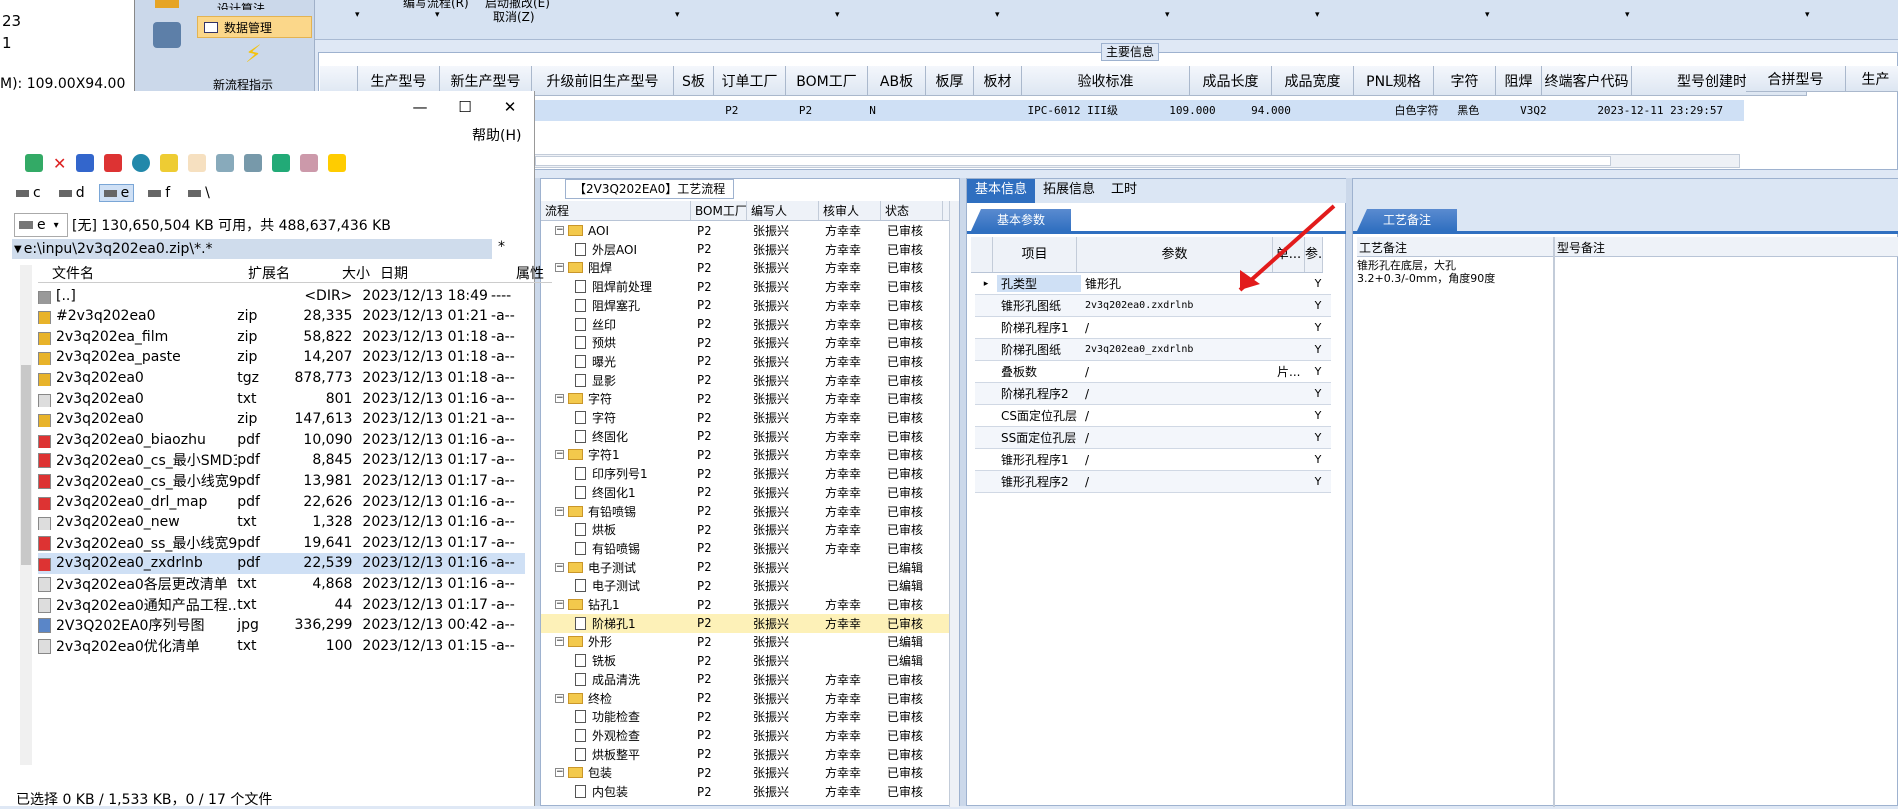 The height and width of the screenshot is (809, 1898). What do you see at coordinates (950, 81) in the screenshot?
I see `main-col-header: 板厚` at bounding box center [950, 81].